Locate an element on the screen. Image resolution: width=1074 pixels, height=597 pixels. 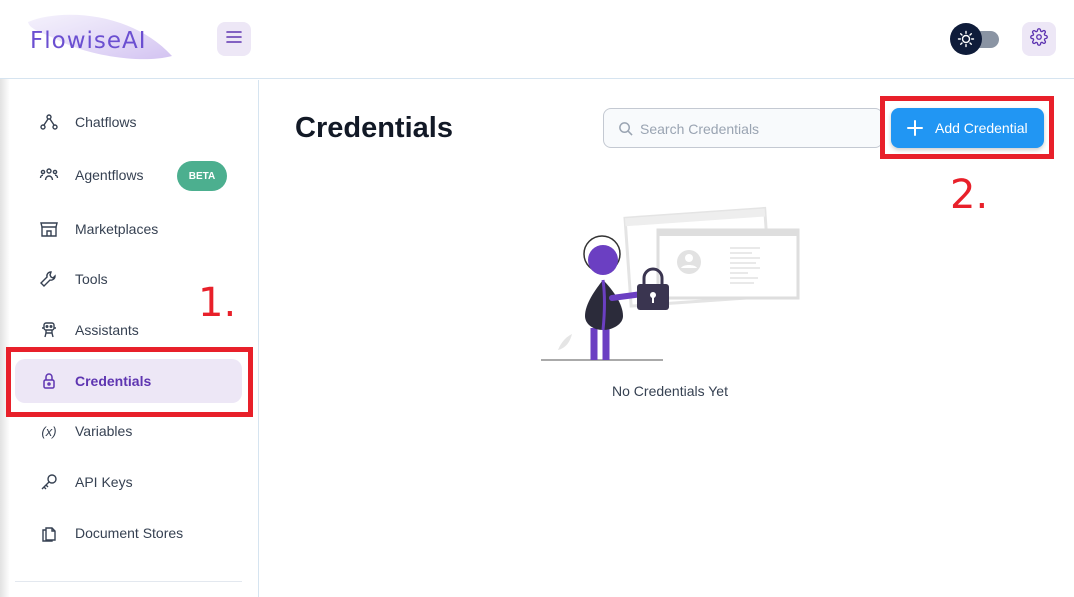
sidebar-item-label: Variables is located at coordinates (104, 431).